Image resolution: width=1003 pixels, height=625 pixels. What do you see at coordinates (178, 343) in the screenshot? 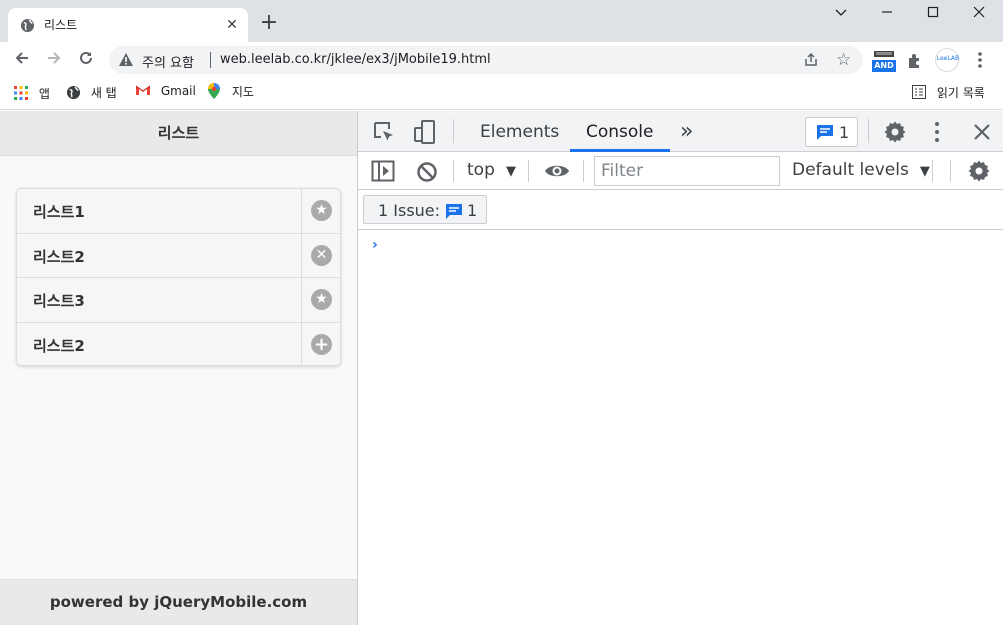
I see `list-item: 리스트2 +` at bounding box center [178, 343].